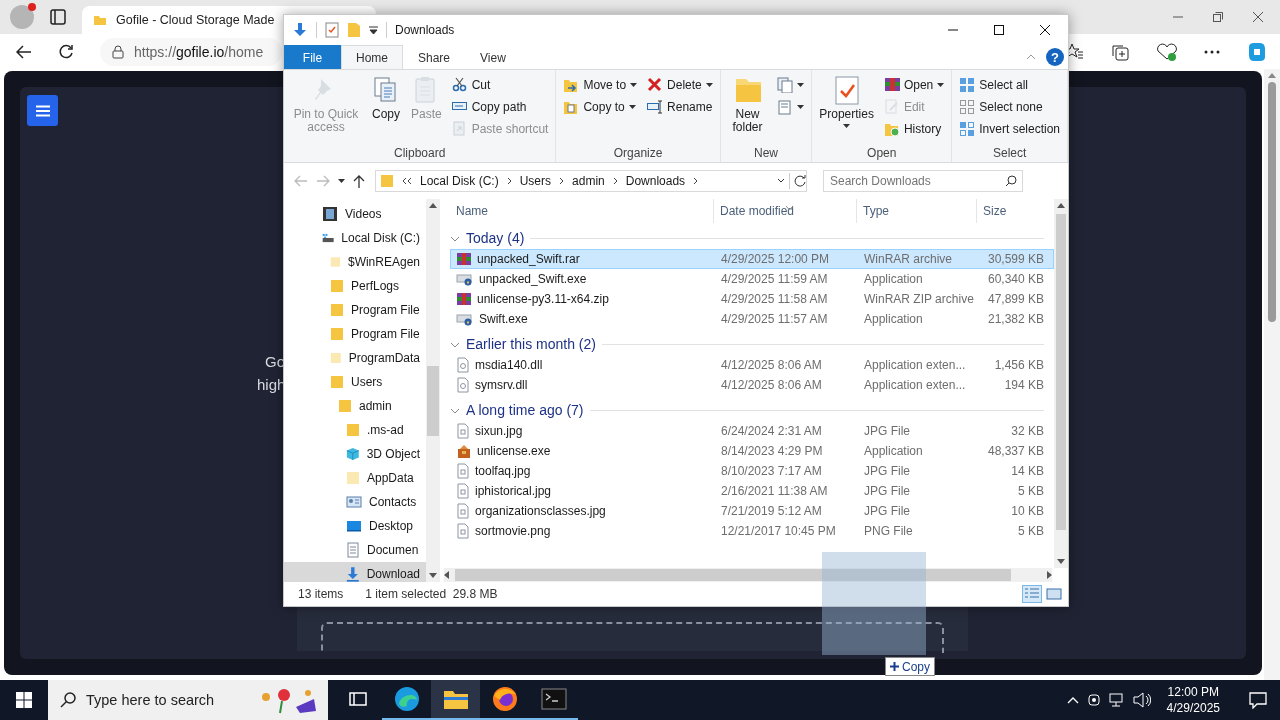 The width and height of the screenshot is (1280, 720). What do you see at coordinates (600, 85) in the screenshot?
I see `ribbon-button: Move to` at bounding box center [600, 85].